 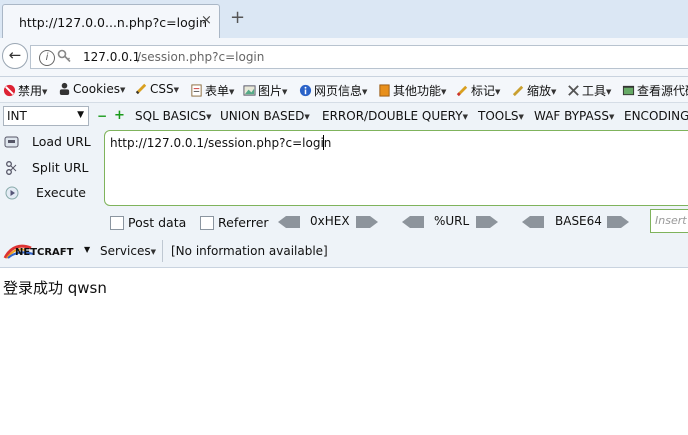 I want to click on base64-decode-arrow-icon, so click(x=533, y=222).